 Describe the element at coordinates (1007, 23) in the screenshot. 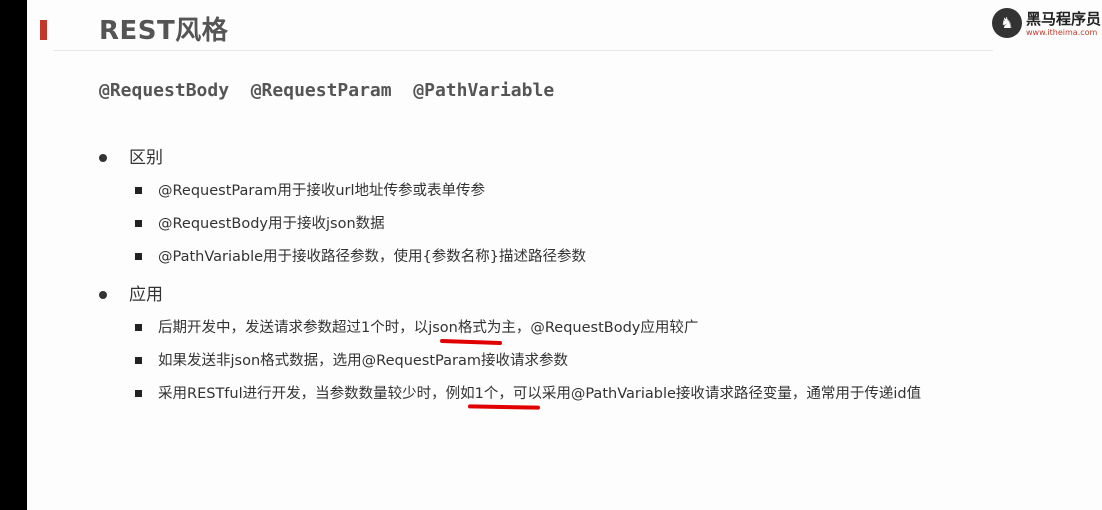

I see `horse-logo-icon: ♞` at that location.